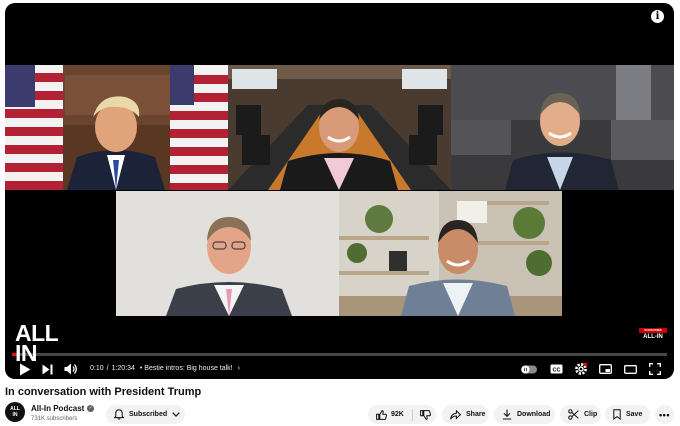 The height and width of the screenshot is (426, 680). What do you see at coordinates (103, 392) in the screenshot?
I see `video-title: In conversation with President Trump` at bounding box center [103, 392].